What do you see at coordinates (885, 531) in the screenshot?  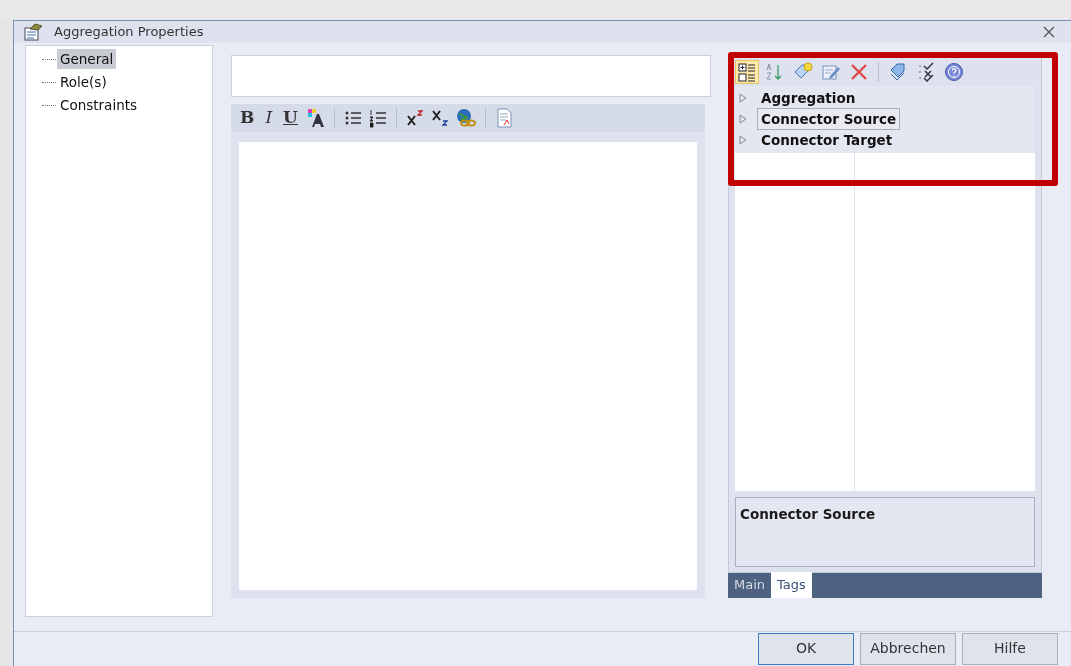 I see `description-text: Connector Source` at bounding box center [885, 531].